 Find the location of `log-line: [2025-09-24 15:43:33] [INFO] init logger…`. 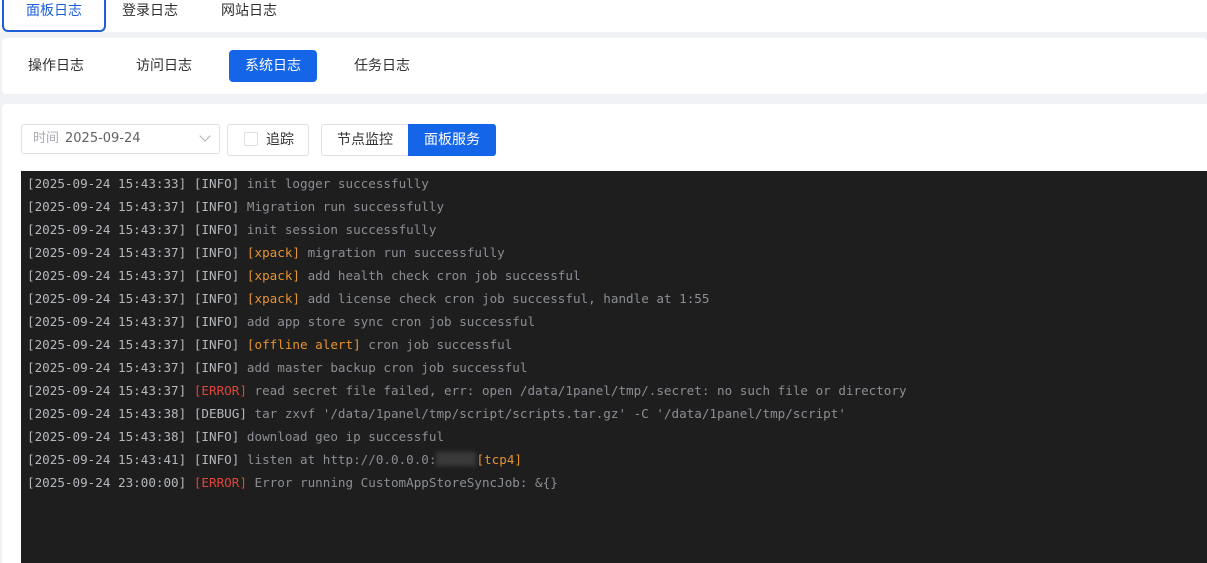

log-line: [2025-09-24 15:43:33] [INFO] init logger… is located at coordinates (614, 186).